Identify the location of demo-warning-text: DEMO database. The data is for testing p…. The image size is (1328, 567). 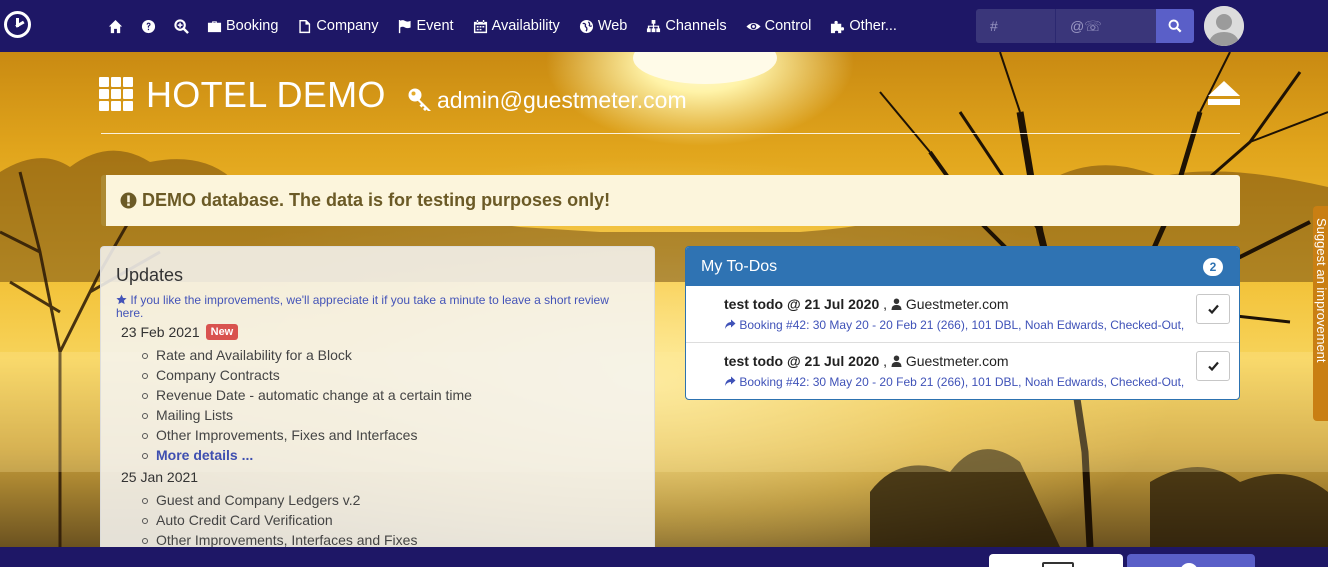
(376, 200).